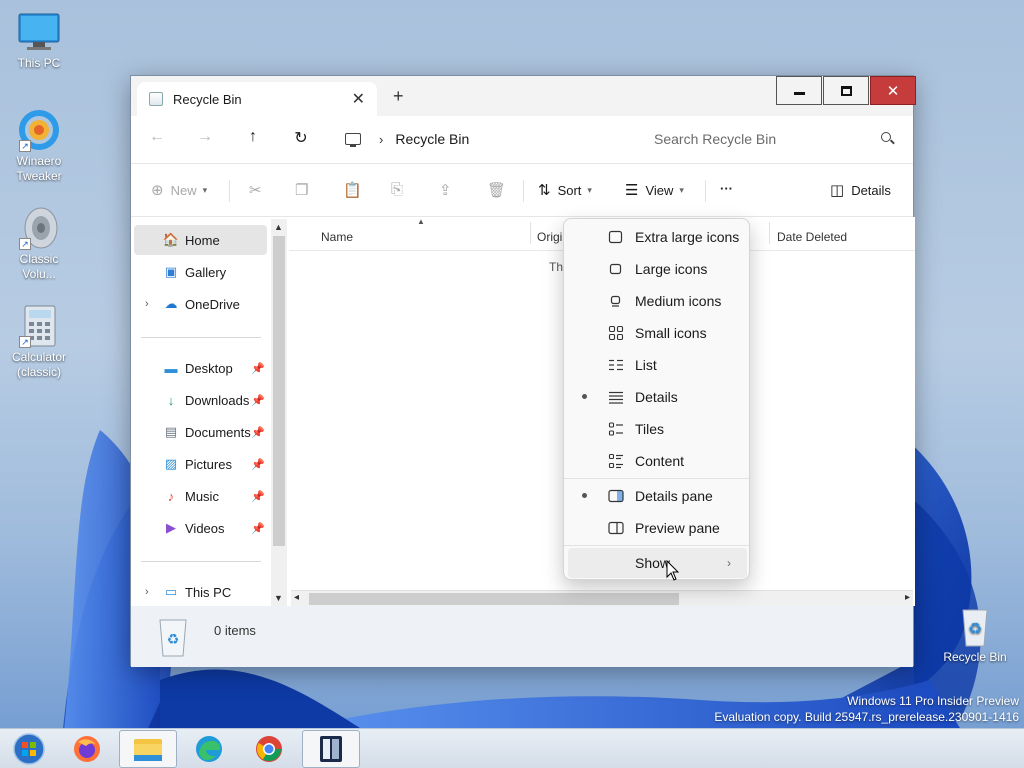 Image resolution: width=1024 pixels, height=768 pixels. What do you see at coordinates (200, 528) in the screenshot?
I see `nav-item-videos: ▶ Videos 📌` at bounding box center [200, 528].